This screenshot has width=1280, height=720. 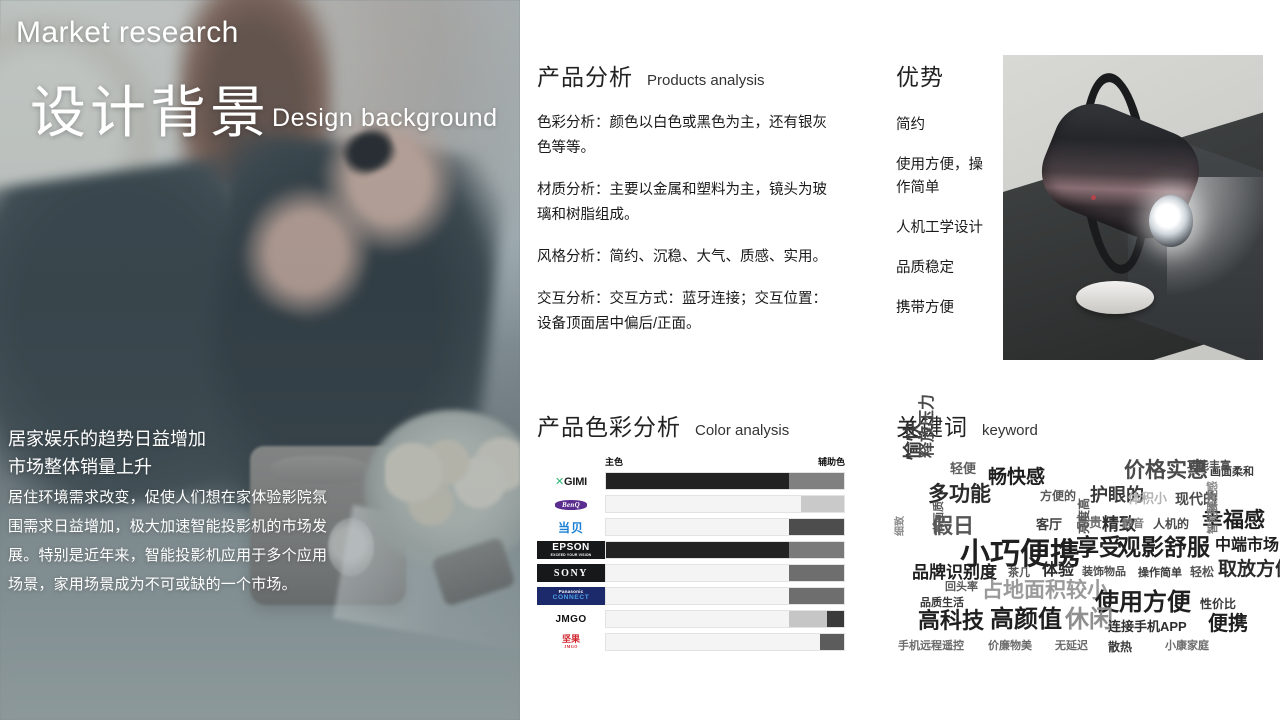 What do you see at coordinates (1026, 619) in the screenshot?
I see `keyword-item: 高颜值` at bounding box center [1026, 619].